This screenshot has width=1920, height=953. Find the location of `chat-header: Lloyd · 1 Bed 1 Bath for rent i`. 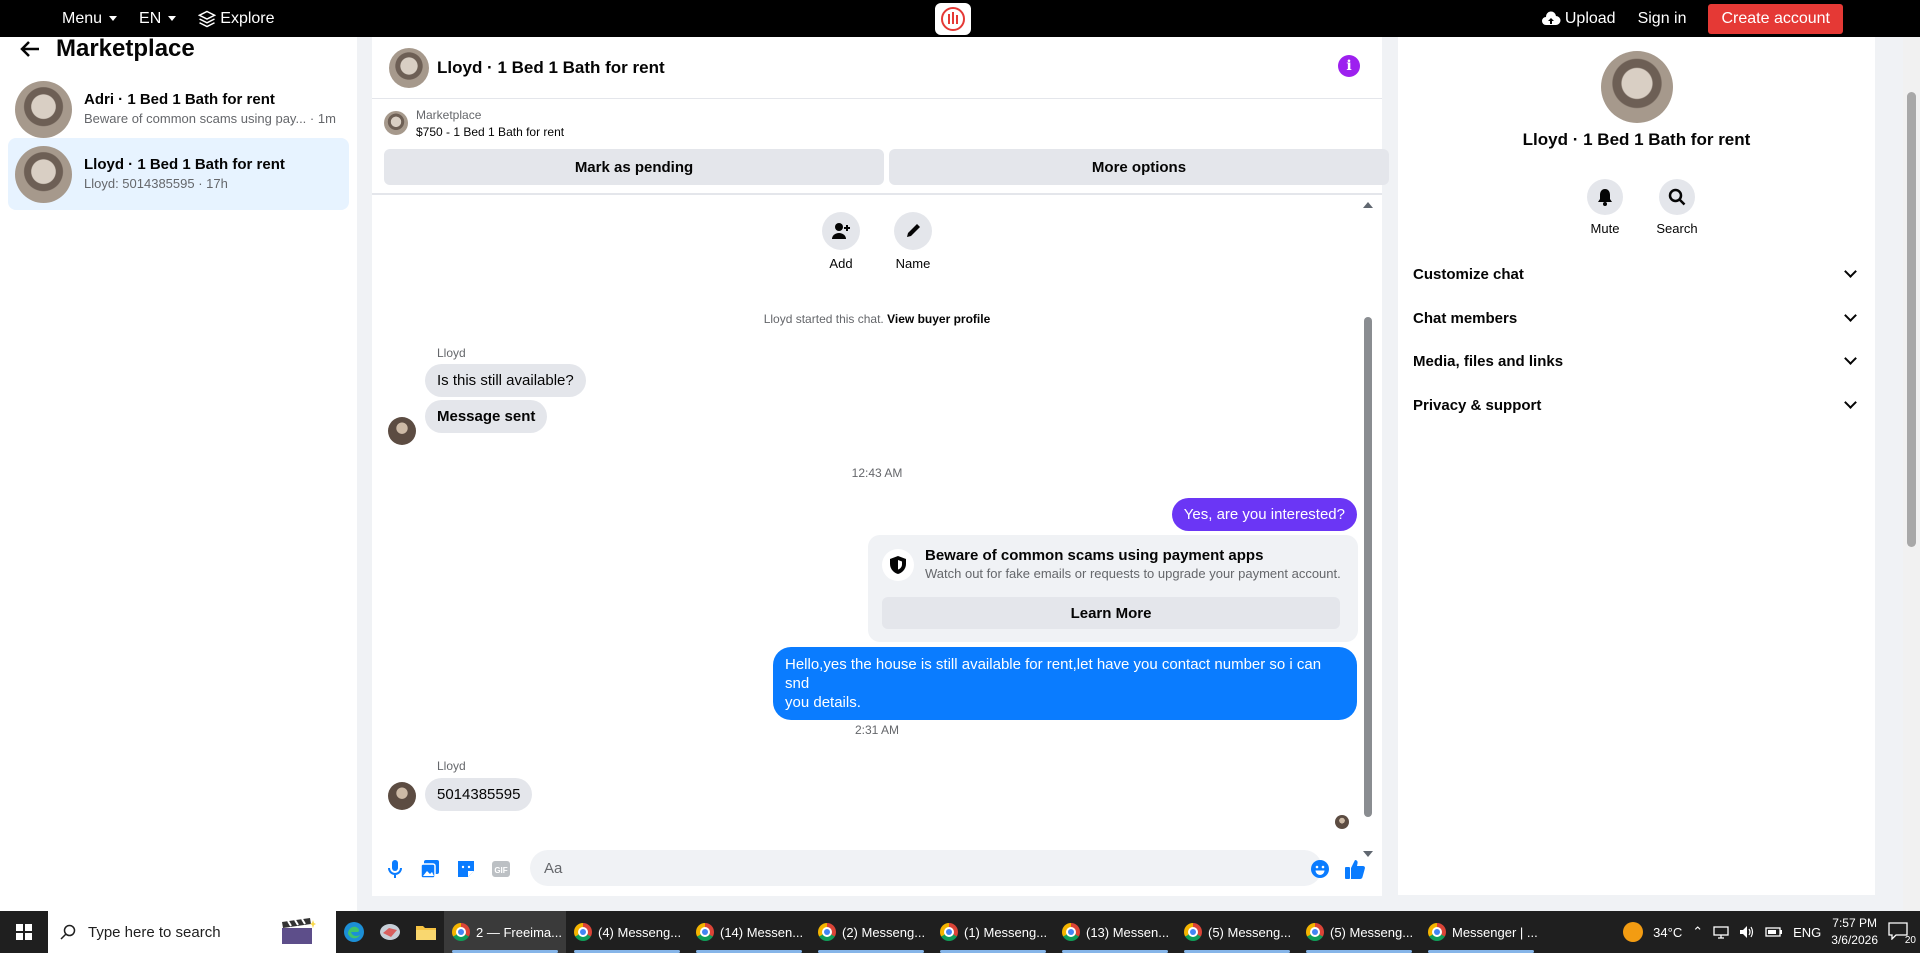

chat-header: Lloyd · 1 Bed 1 Bath for rent i is located at coordinates (877, 68).